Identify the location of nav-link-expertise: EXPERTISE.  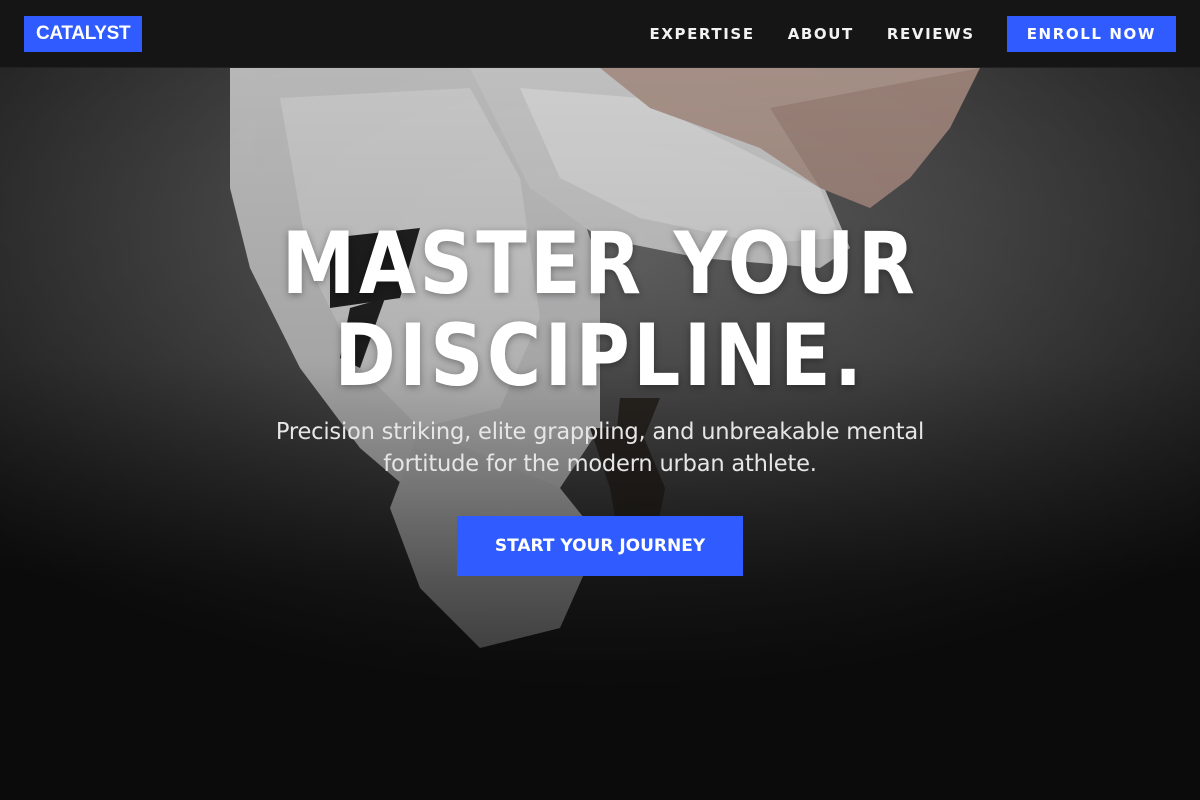
(701, 34).